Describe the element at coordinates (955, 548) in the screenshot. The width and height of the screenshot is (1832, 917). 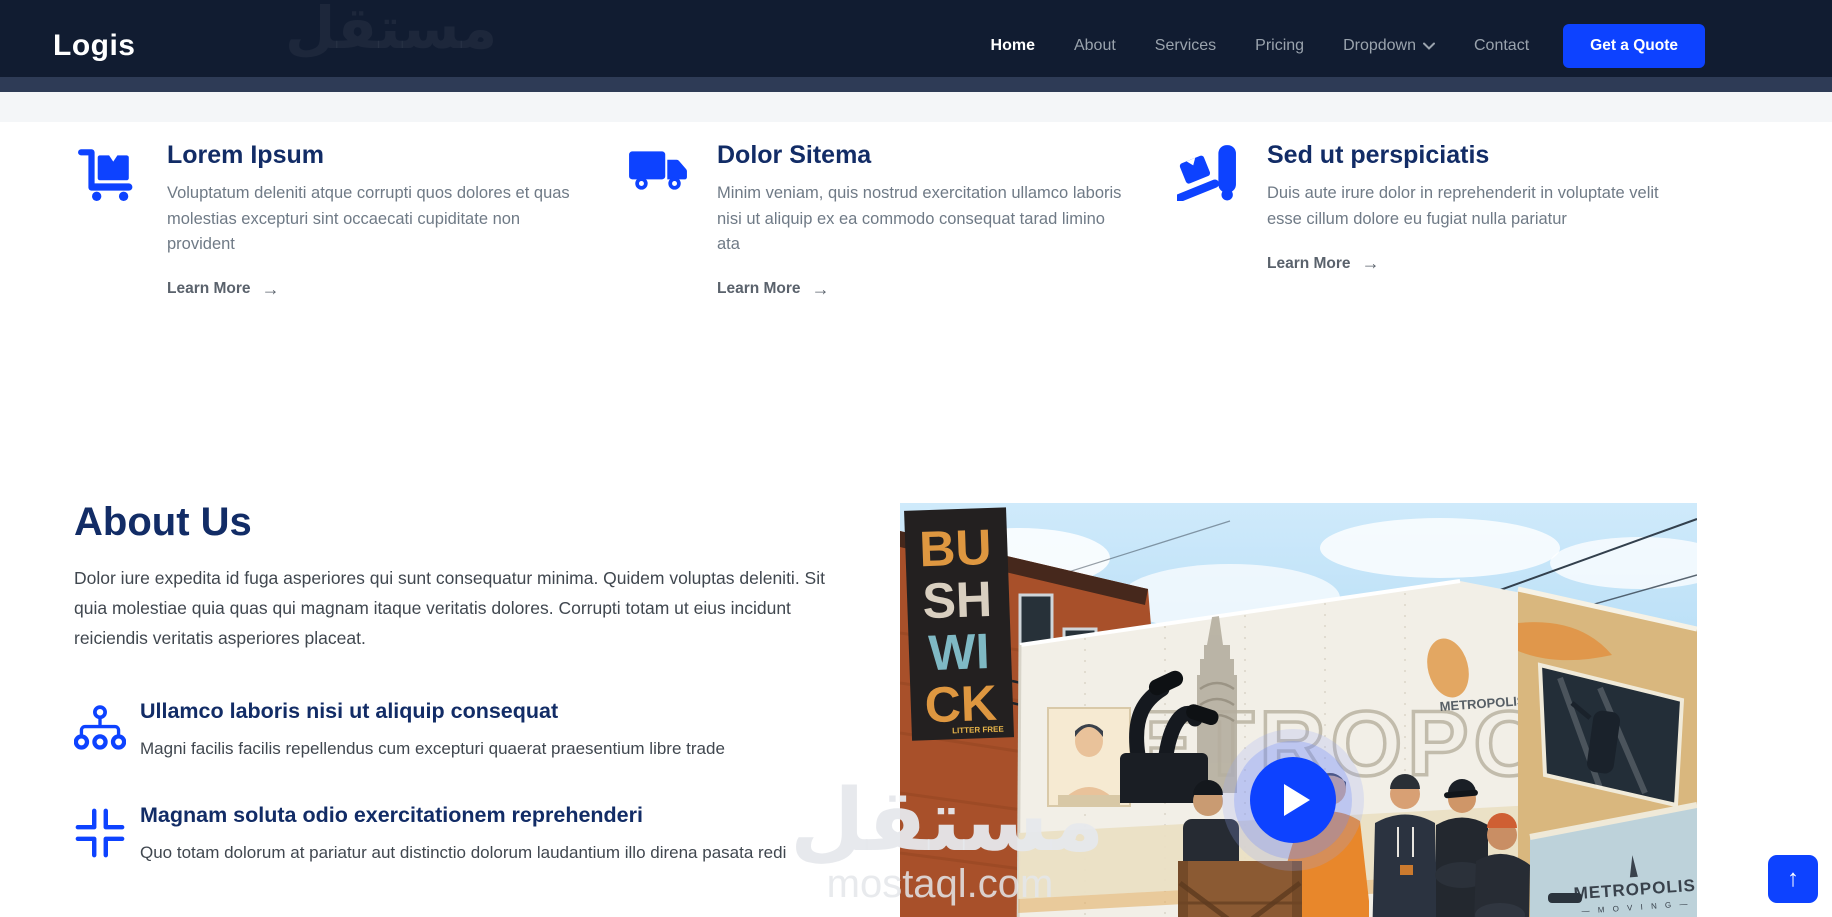
I see `svg-text: BU` at that location.